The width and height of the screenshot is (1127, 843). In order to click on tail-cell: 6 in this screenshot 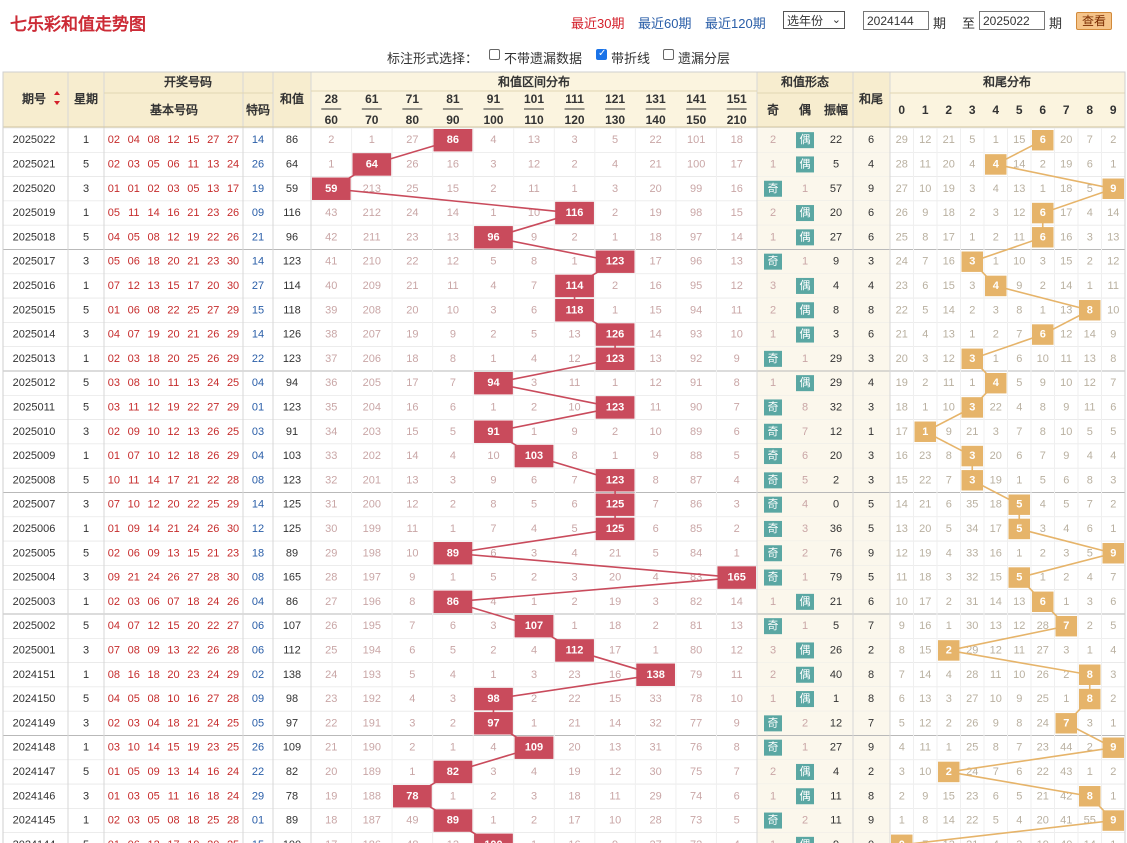, I will do `click(871, 140)`.